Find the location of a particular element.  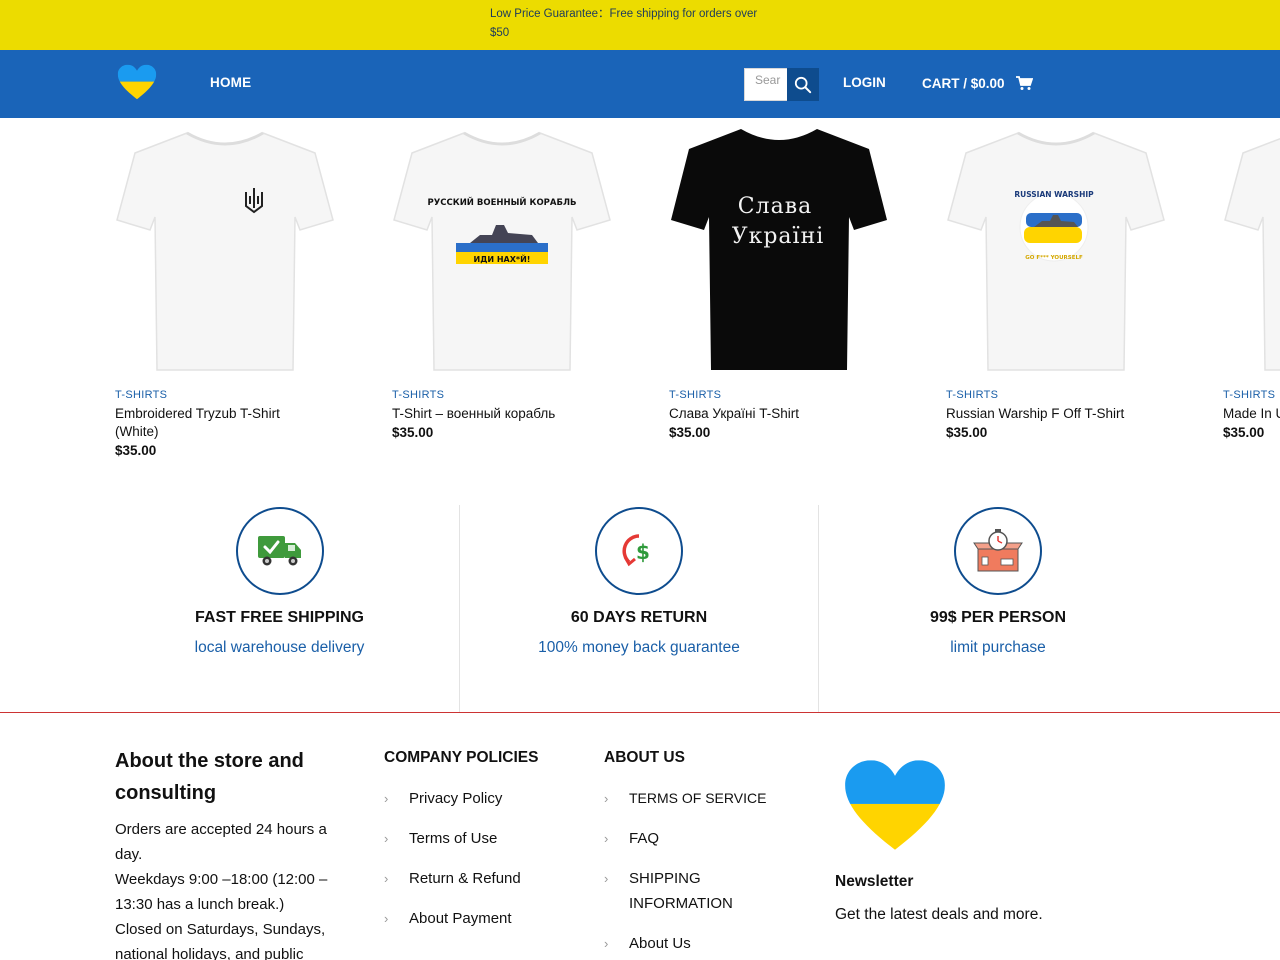

policy-link-payment: › About Payment is located at coordinates (452, 918).